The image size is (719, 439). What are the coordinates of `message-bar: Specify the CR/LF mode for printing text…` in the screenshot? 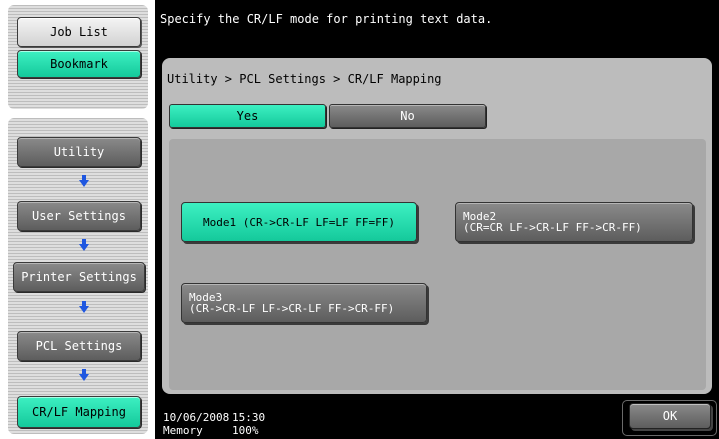 It's located at (437, 22).